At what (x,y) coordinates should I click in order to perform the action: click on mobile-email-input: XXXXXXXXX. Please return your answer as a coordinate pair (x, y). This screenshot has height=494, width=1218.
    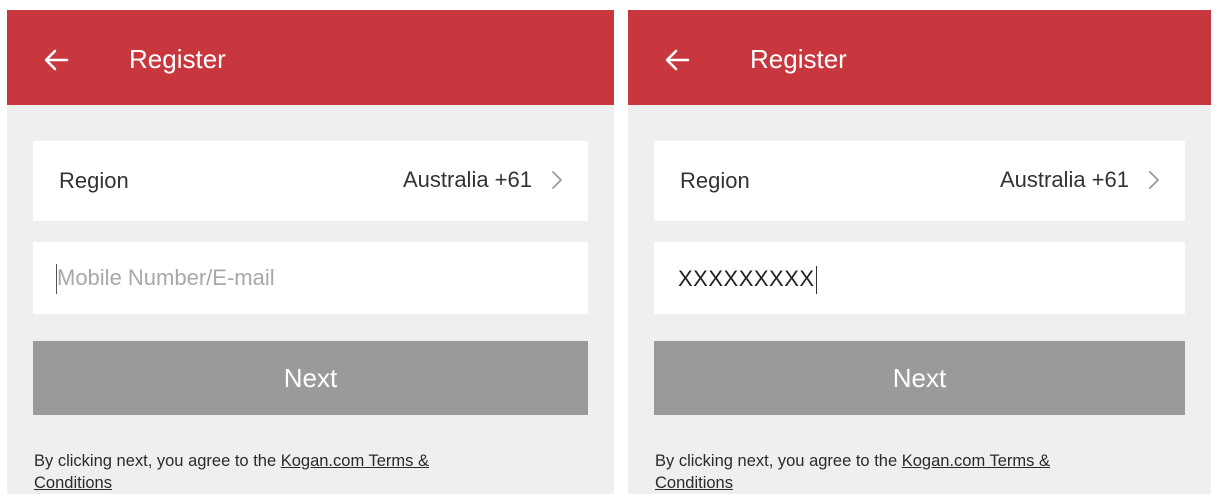
    Looking at the image, I should click on (919, 278).